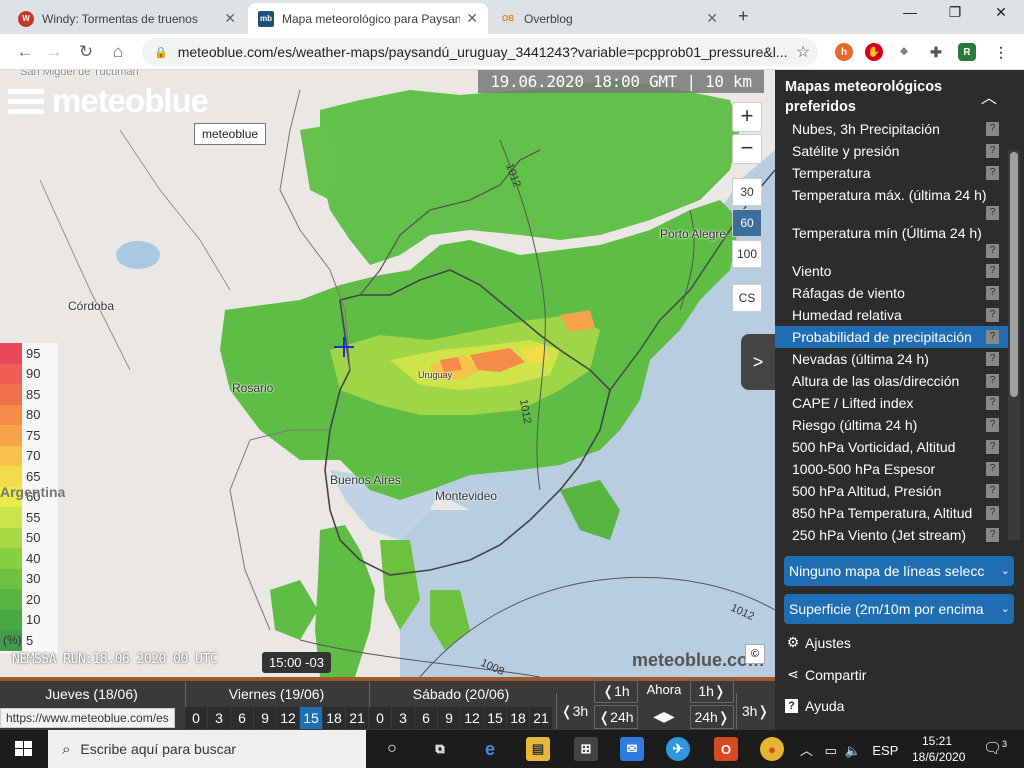 This screenshot has height=768, width=1024. What do you see at coordinates (726, 749) in the screenshot?
I see `office-icon: O` at bounding box center [726, 749].